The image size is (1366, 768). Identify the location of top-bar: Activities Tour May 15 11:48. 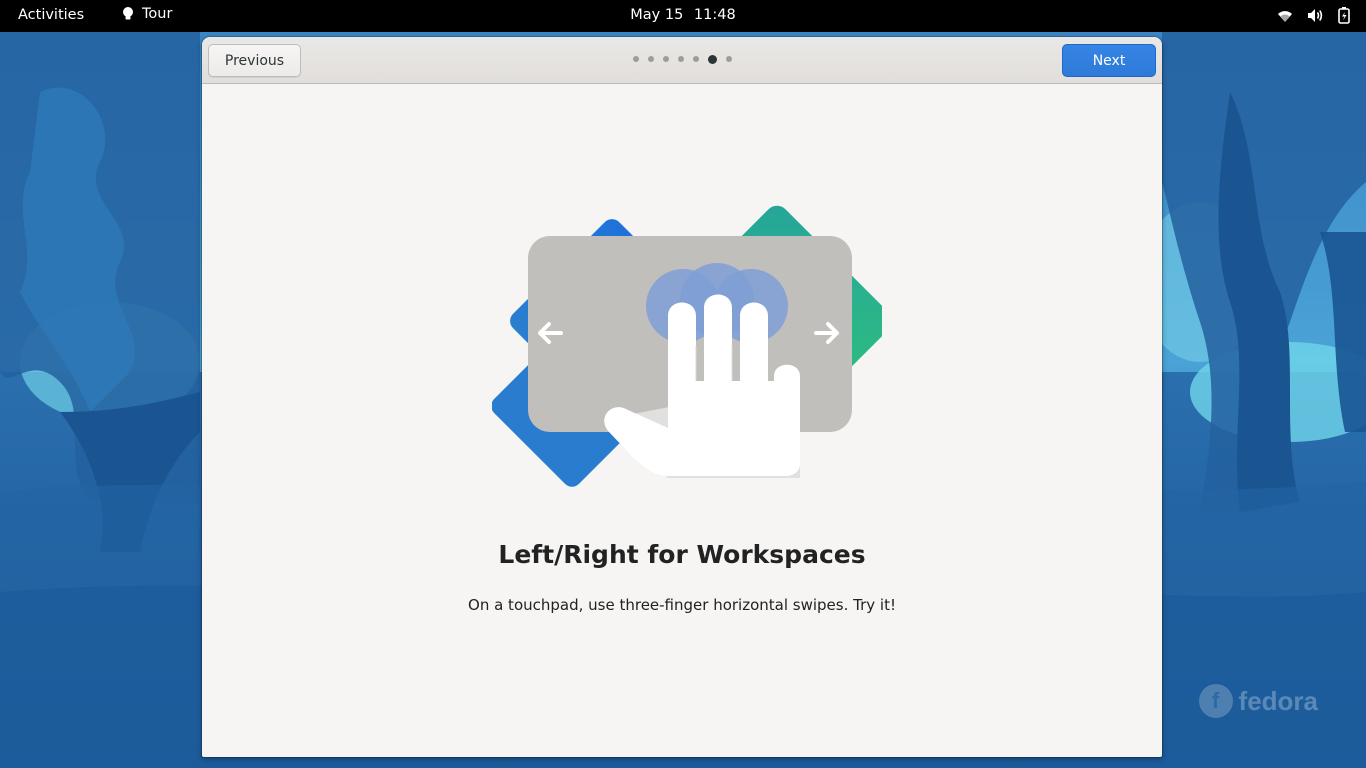
(683, 16).